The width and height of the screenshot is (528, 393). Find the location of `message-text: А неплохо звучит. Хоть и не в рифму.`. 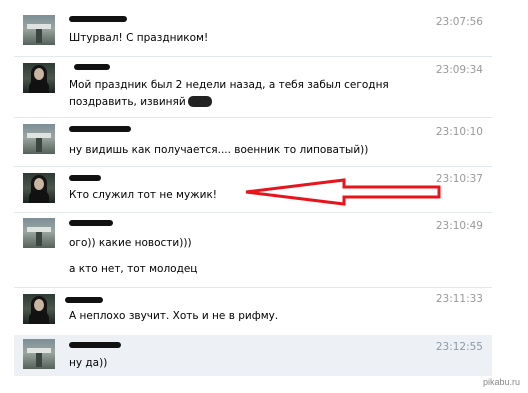

message-text: А неплохо звучит. Хоть и не в рифму. is located at coordinates (174, 316).